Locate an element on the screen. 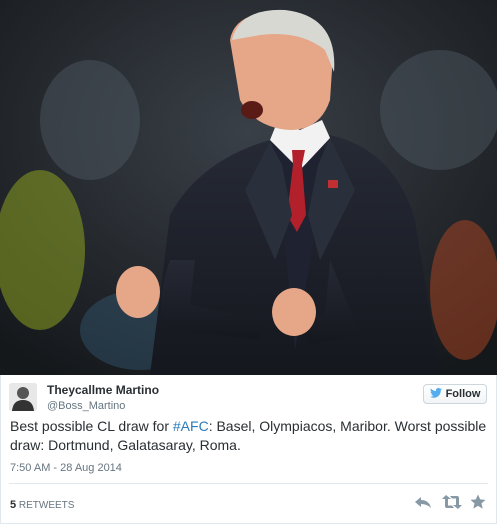 The height and width of the screenshot is (525, 497). divider is located at coordinates (248, 483).